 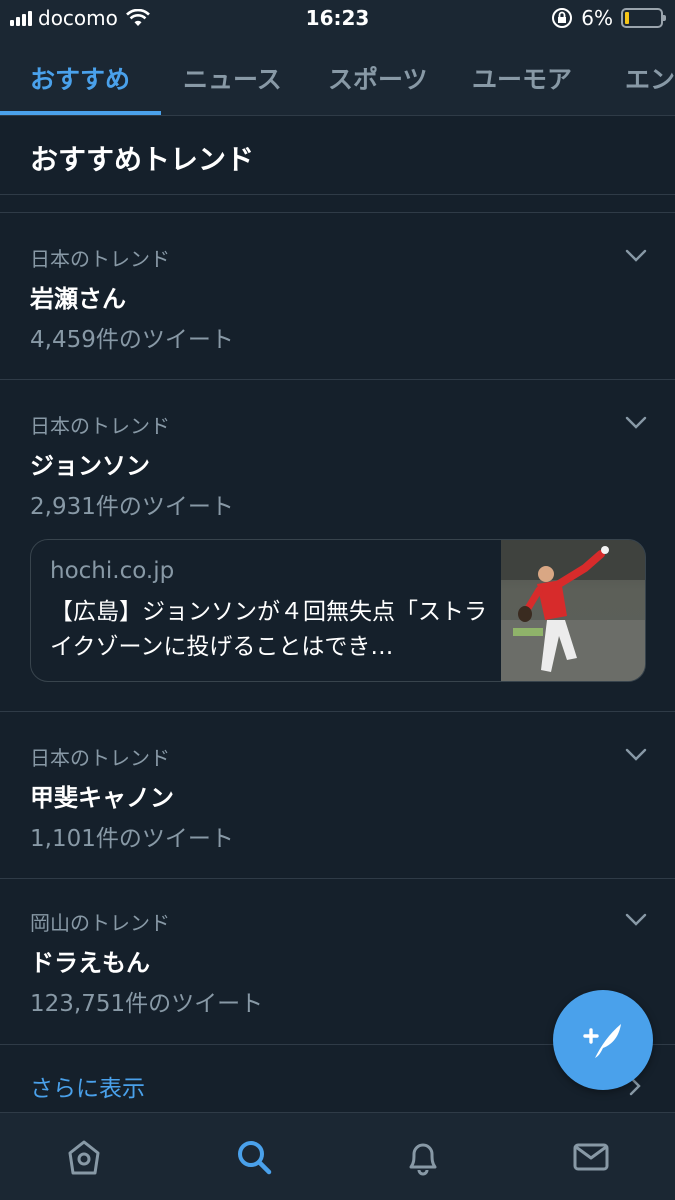 I want to click on active-tab-indicator, so click(x=80, y=113).